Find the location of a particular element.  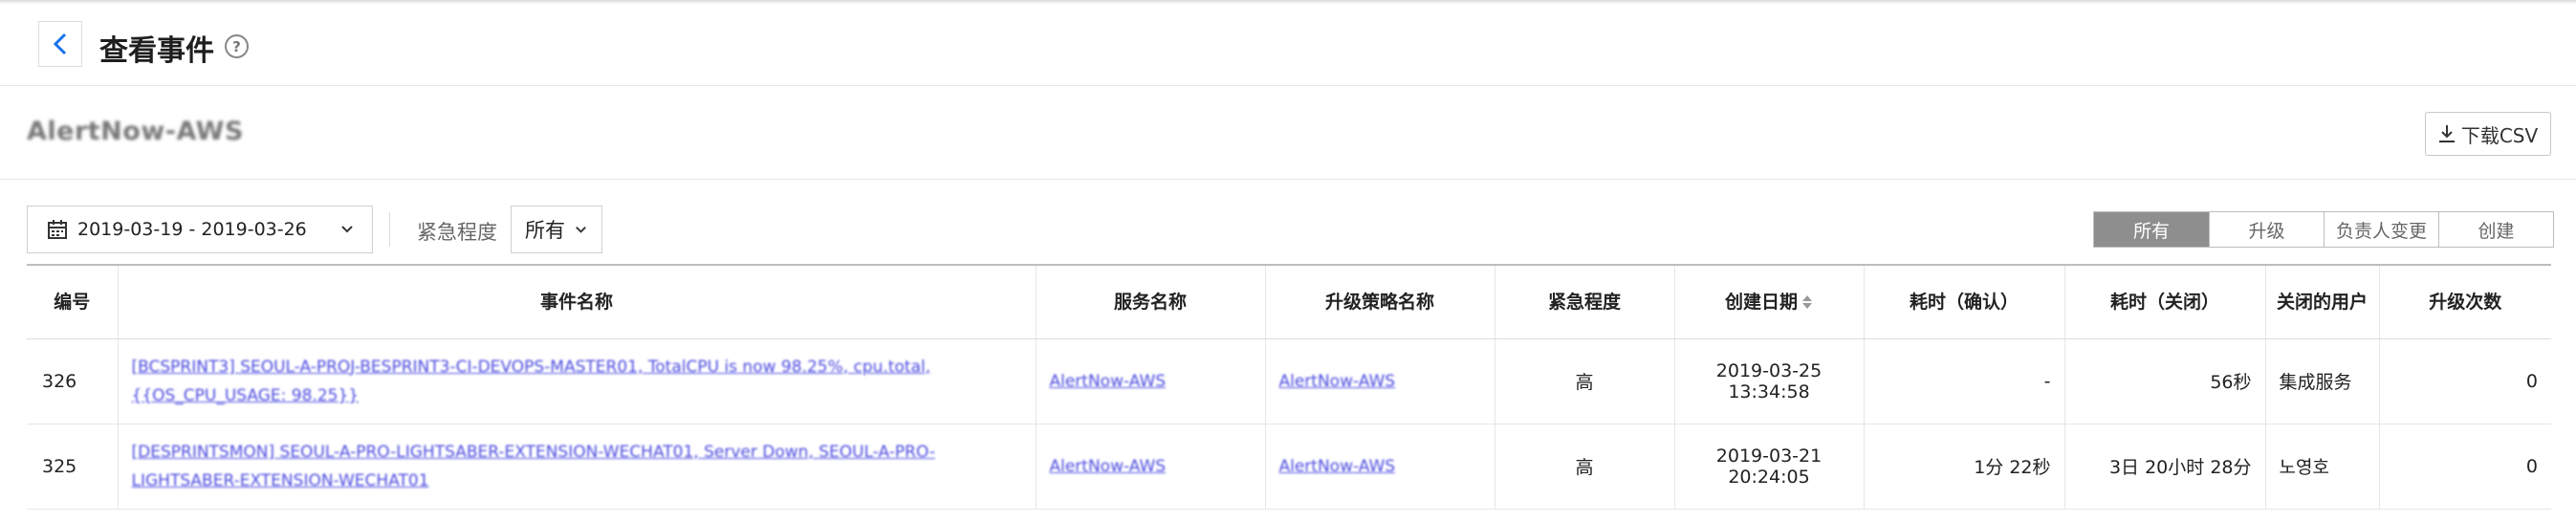

event-type-segments: 所有 升级 负责人变更 创建 is located at coordinates (2323, 229).